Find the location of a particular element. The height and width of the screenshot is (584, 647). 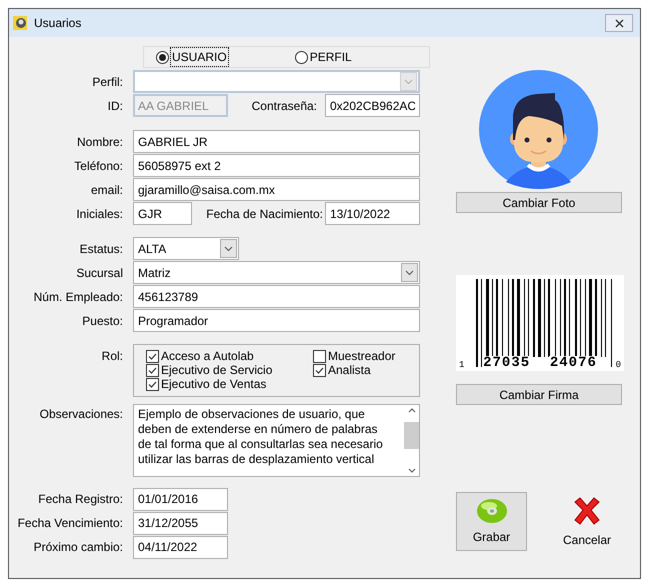

input-field: gjaramillo@saisa.com.mx is located at coordinates (276, 189).